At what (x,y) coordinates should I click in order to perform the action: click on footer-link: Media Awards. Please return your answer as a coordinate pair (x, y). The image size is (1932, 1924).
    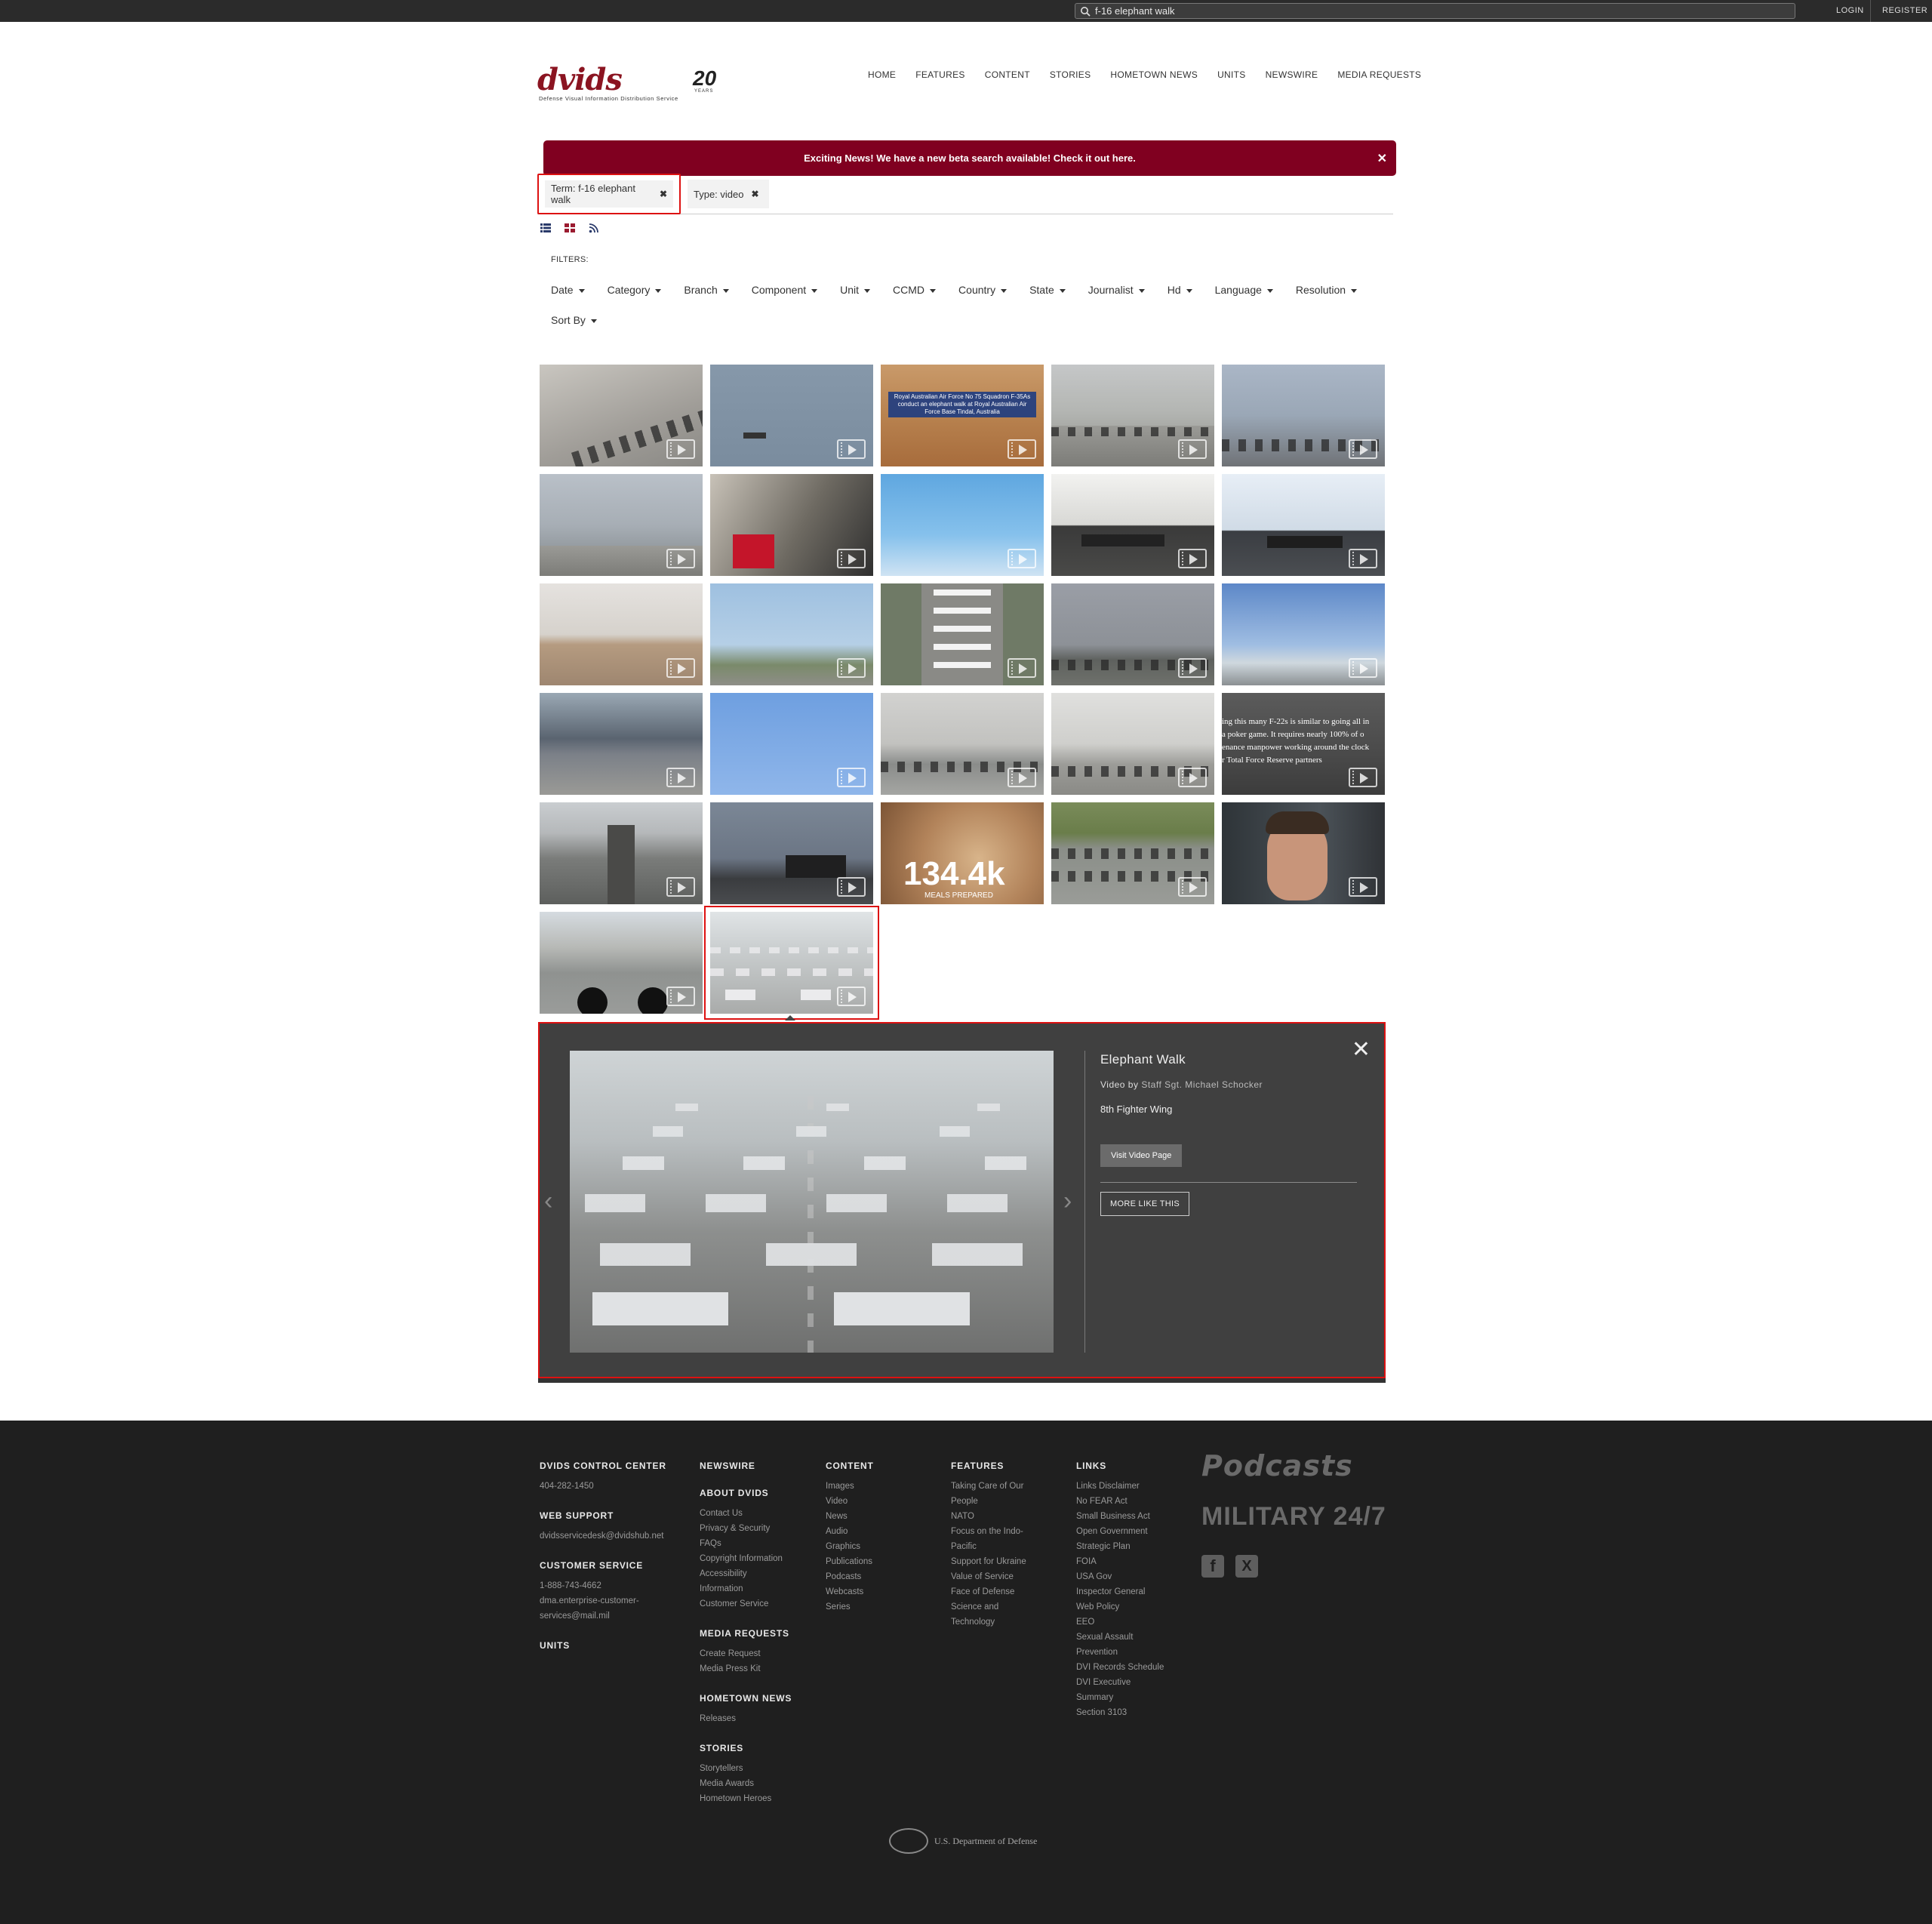
    Looking at the image, I should click on (746, 1784).